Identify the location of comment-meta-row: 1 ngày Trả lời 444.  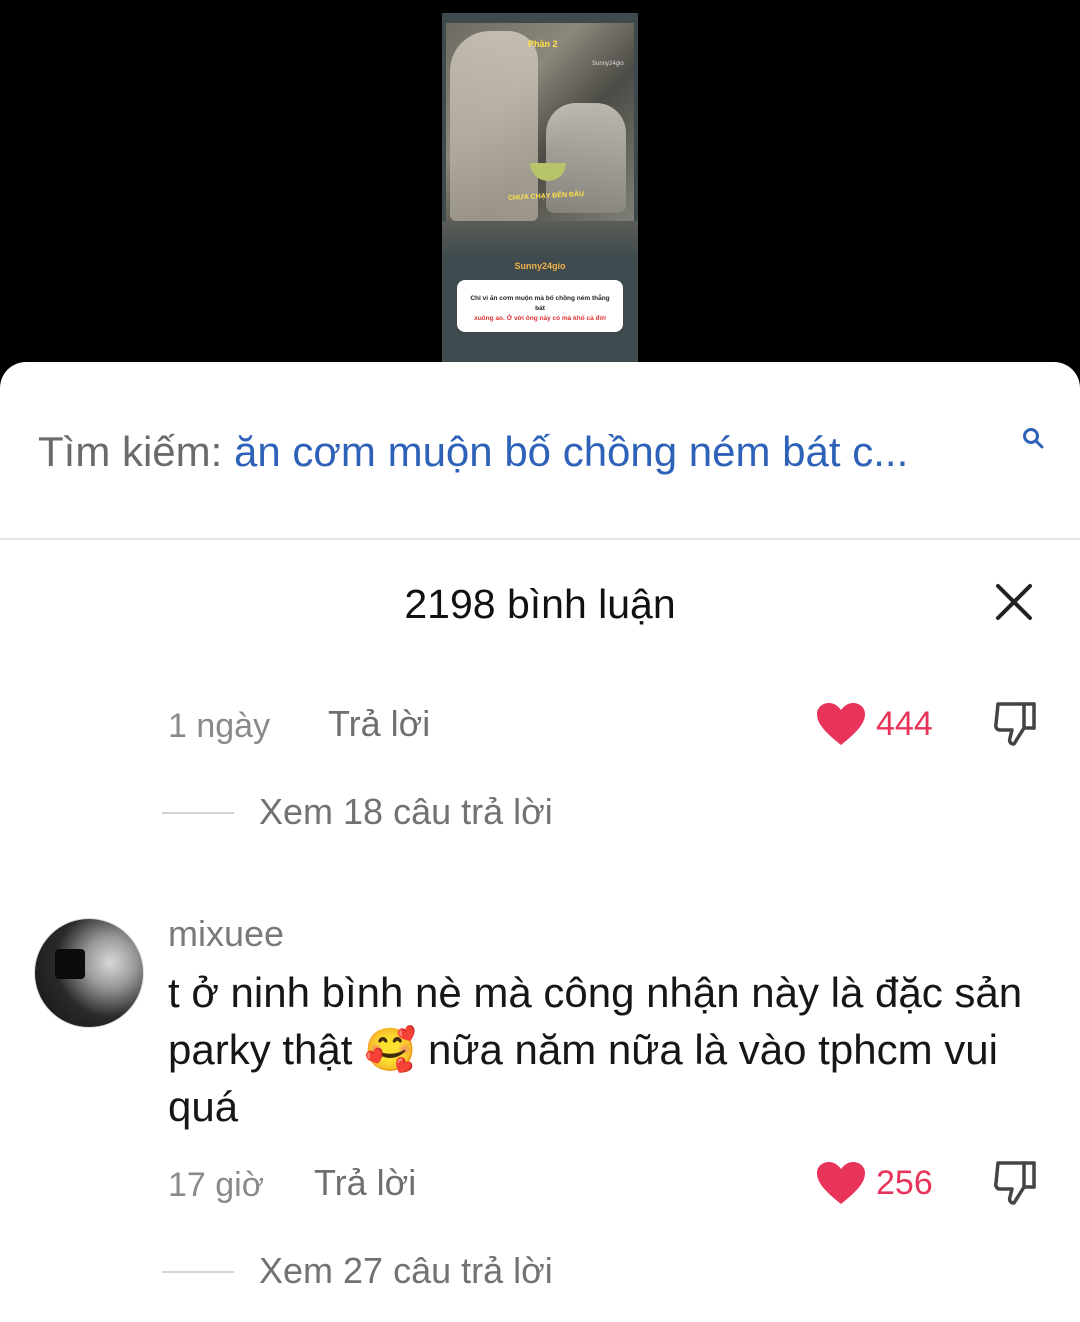
(608, 725).